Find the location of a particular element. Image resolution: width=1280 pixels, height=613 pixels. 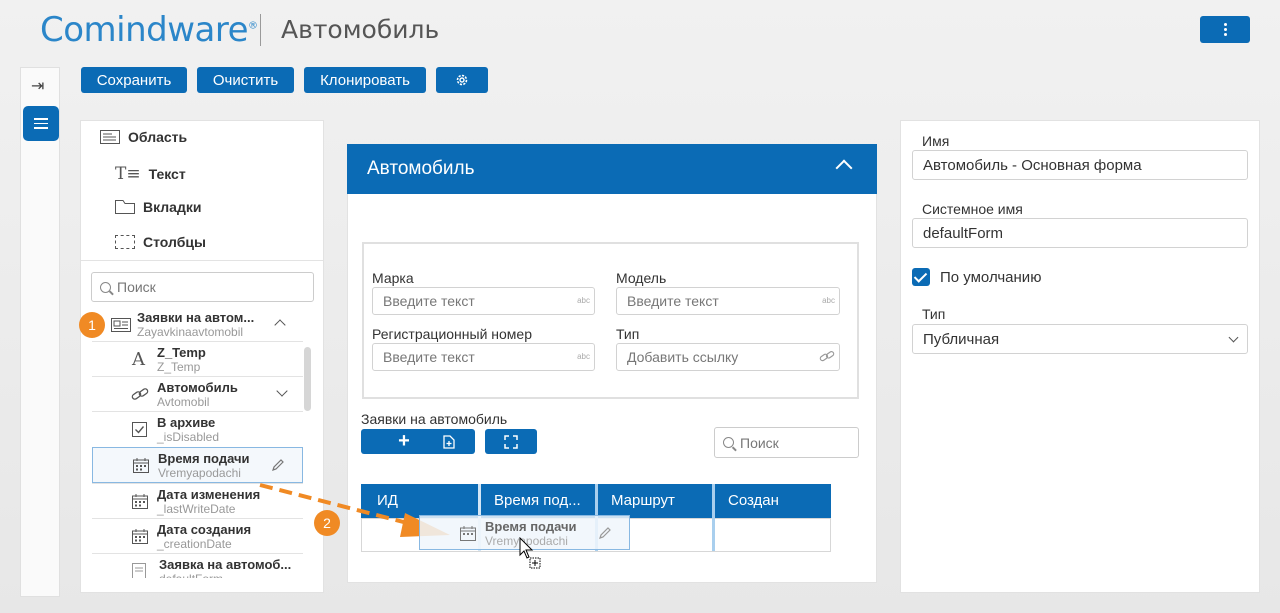

add-document-button is located at coordinates (449, 441).